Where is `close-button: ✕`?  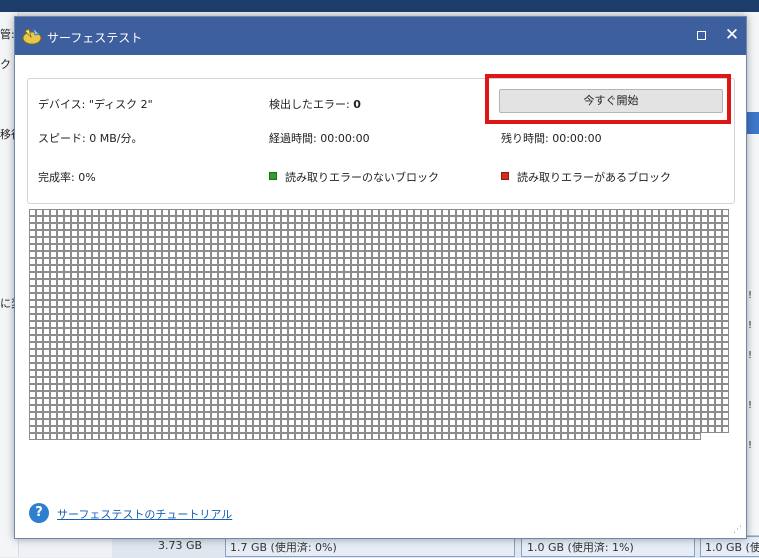
close-button: ✕ is located at coordinates (732, 35).